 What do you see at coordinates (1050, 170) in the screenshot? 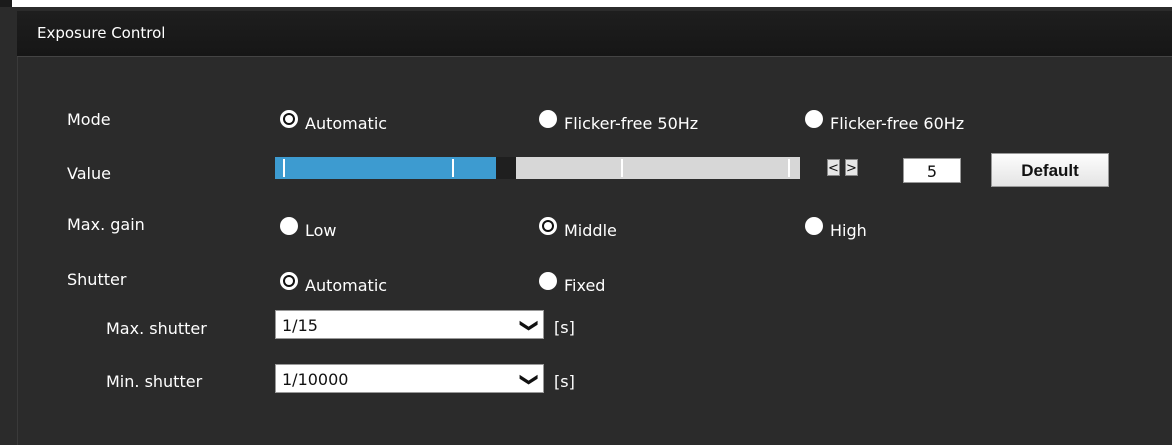
I see `default-button: Default` at bounding box center [1050, 170].